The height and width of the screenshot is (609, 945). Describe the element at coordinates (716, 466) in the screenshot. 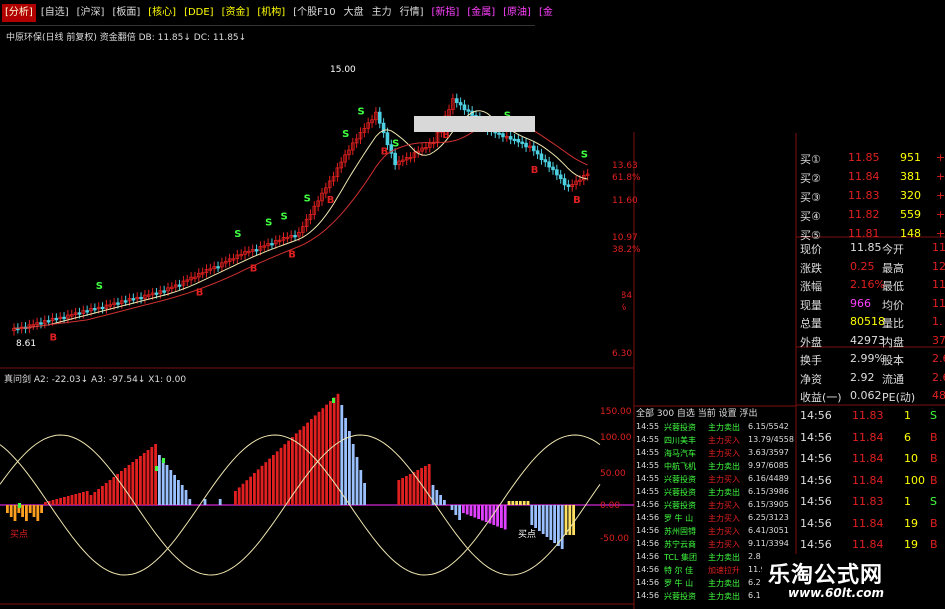

I see `main-force-row: 14:55 中航飞机 主力卖出 9.97/6085` at that location.